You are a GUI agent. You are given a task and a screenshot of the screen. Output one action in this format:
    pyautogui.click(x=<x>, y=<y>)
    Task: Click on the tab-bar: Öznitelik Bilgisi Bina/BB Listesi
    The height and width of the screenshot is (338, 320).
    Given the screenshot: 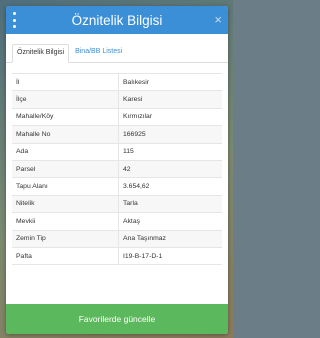 What is the action you would take?
    pyautogui.click(x=117, y=48)
    